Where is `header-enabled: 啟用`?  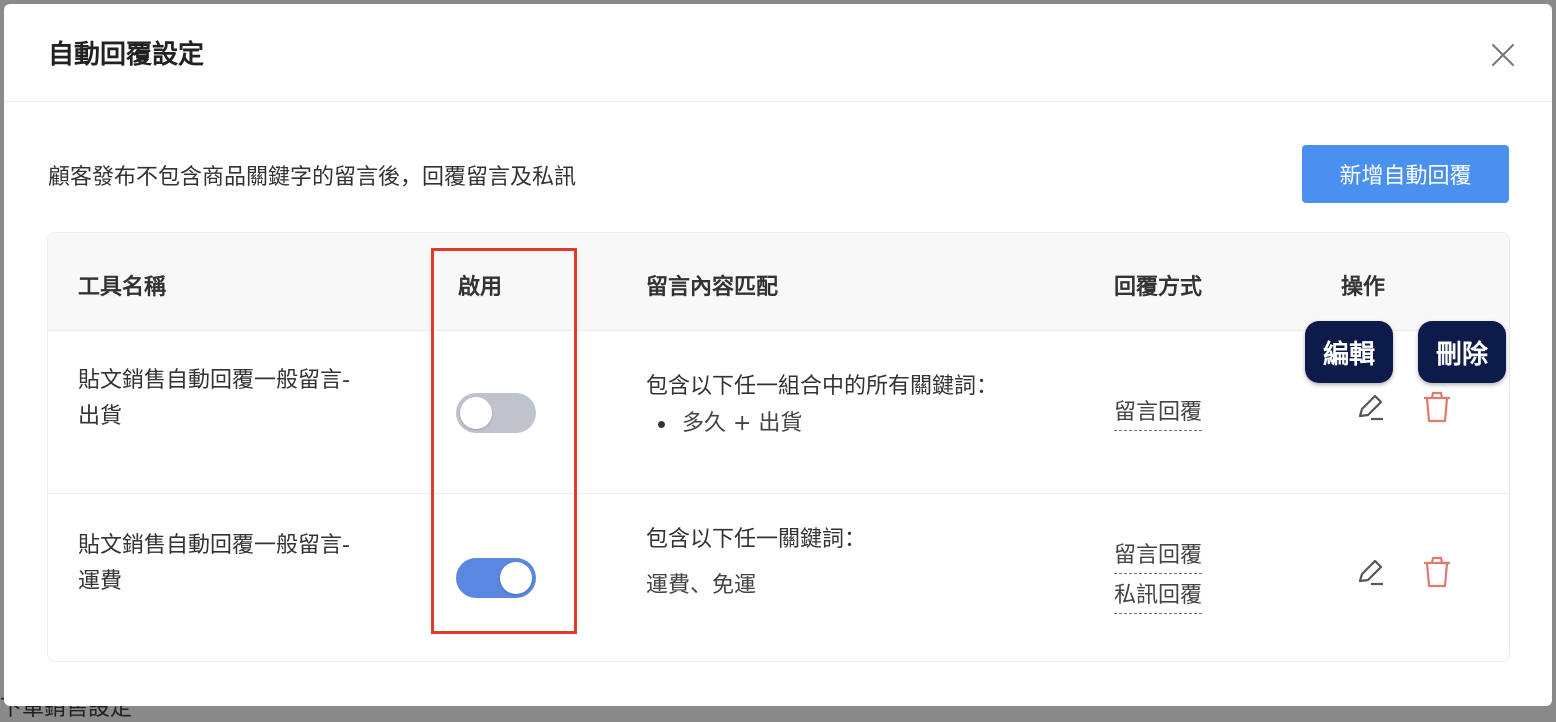 header-enabled: 啟用 is located at coordinates (480, 287).